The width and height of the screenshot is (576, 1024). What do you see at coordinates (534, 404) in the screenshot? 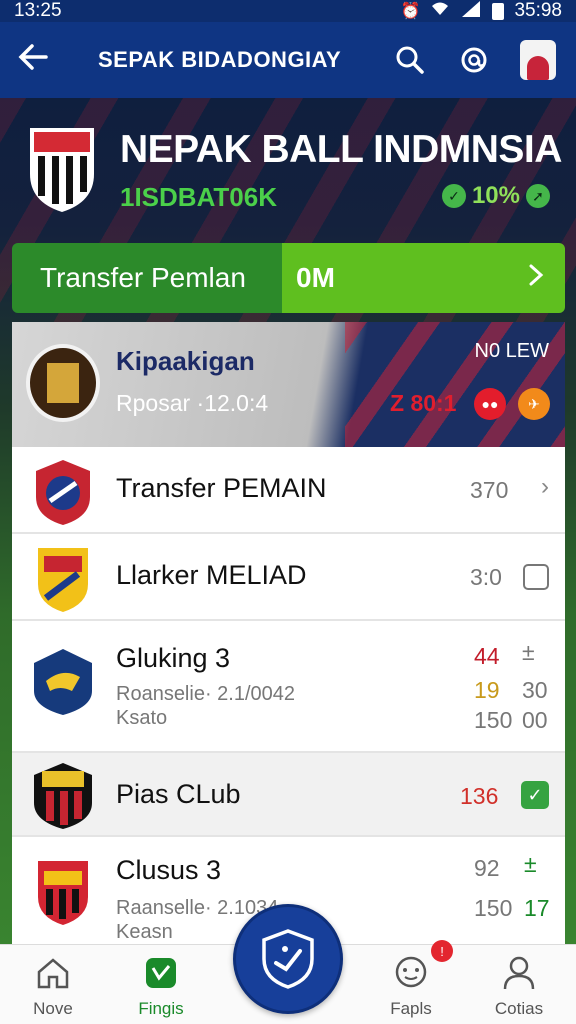
I see `action-circle-icon: ✈` at bounding box center [534, 404].